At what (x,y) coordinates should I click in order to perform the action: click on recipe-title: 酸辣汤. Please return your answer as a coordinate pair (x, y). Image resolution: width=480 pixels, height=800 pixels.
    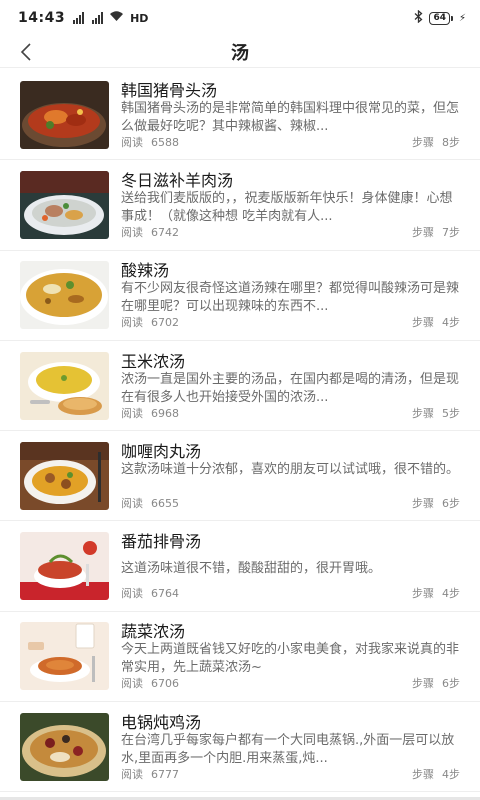
    Looking at the image, I should click on (145, 271).